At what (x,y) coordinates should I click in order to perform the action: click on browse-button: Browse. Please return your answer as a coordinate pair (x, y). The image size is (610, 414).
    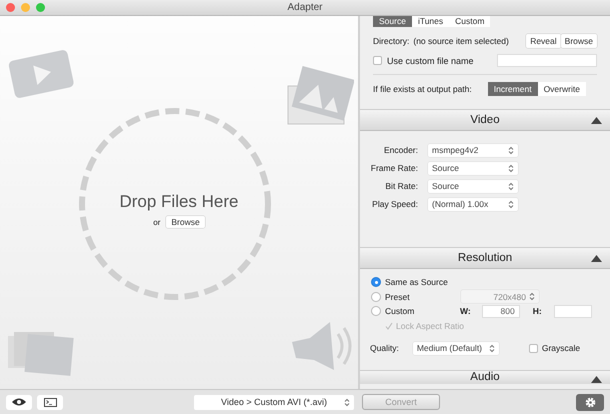
    Looking at the image, I should click on (185, 222).